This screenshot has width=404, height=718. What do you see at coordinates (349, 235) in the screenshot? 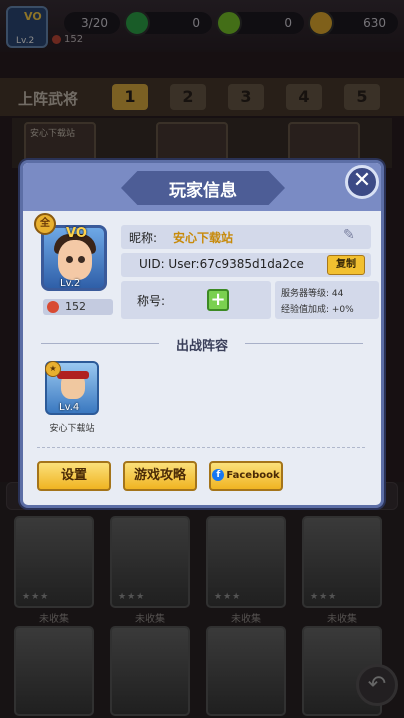
I see `edit-pencil-icon: ✎` at bounding box center [349, 235].